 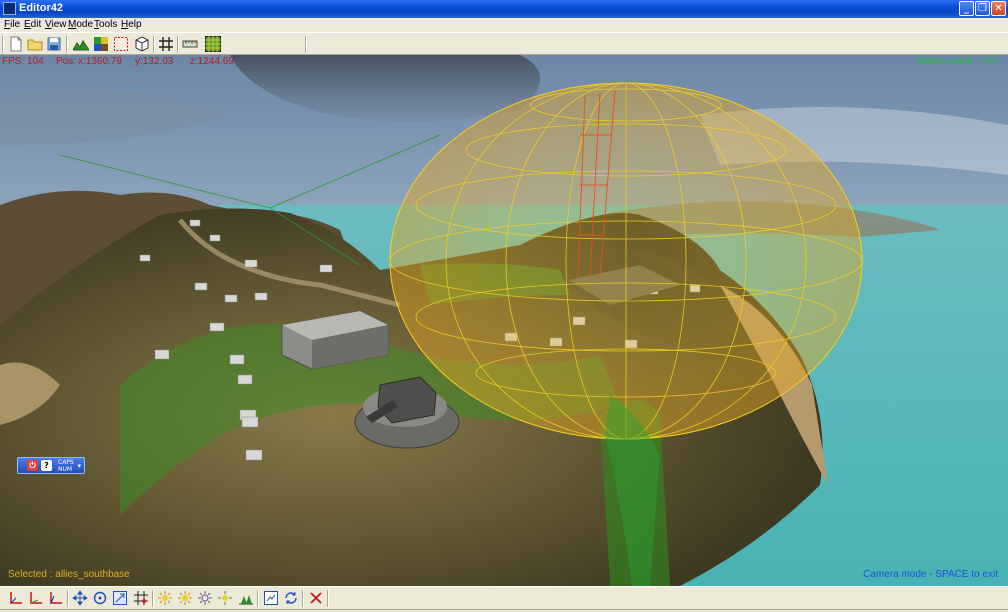 I want to click on position-label: Pos:, so click(x=66, y=61).